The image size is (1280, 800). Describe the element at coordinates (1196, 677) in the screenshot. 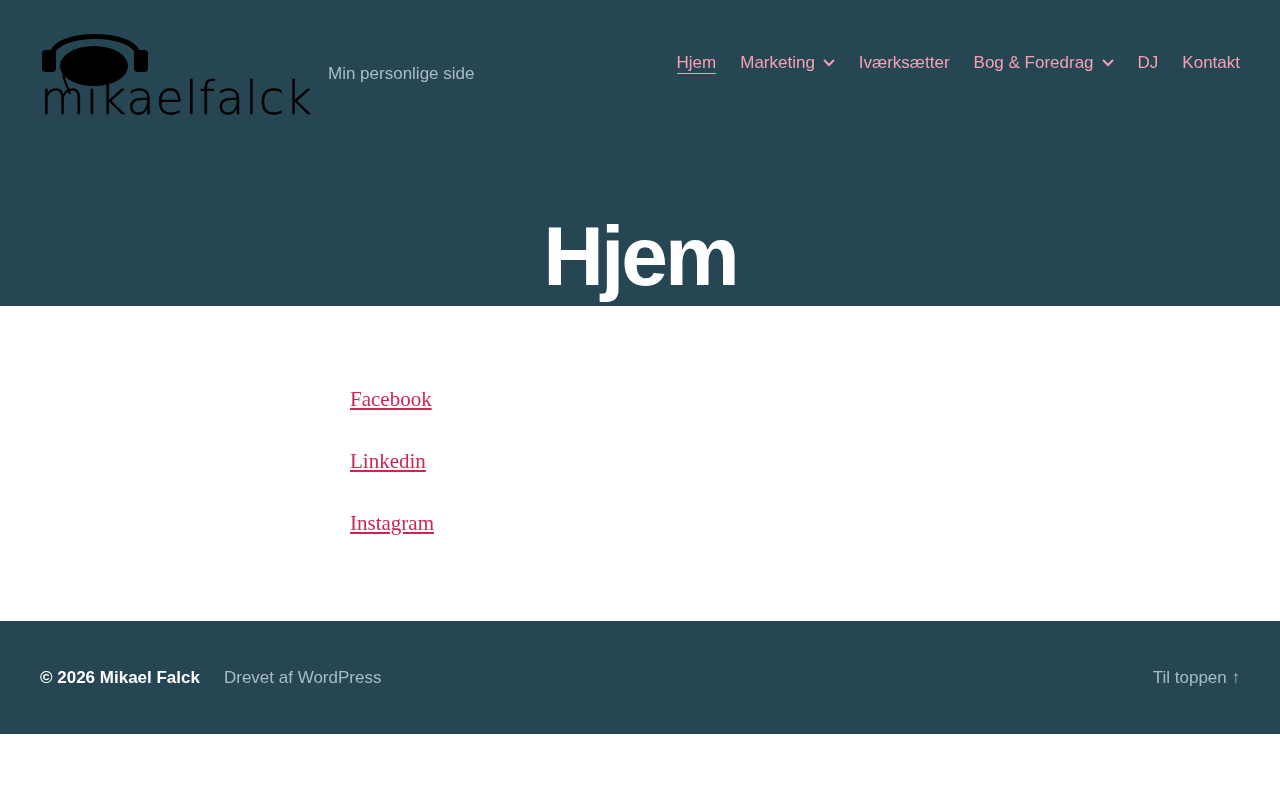

I see `back-to-top-link: Til toppen ↑` at that location.